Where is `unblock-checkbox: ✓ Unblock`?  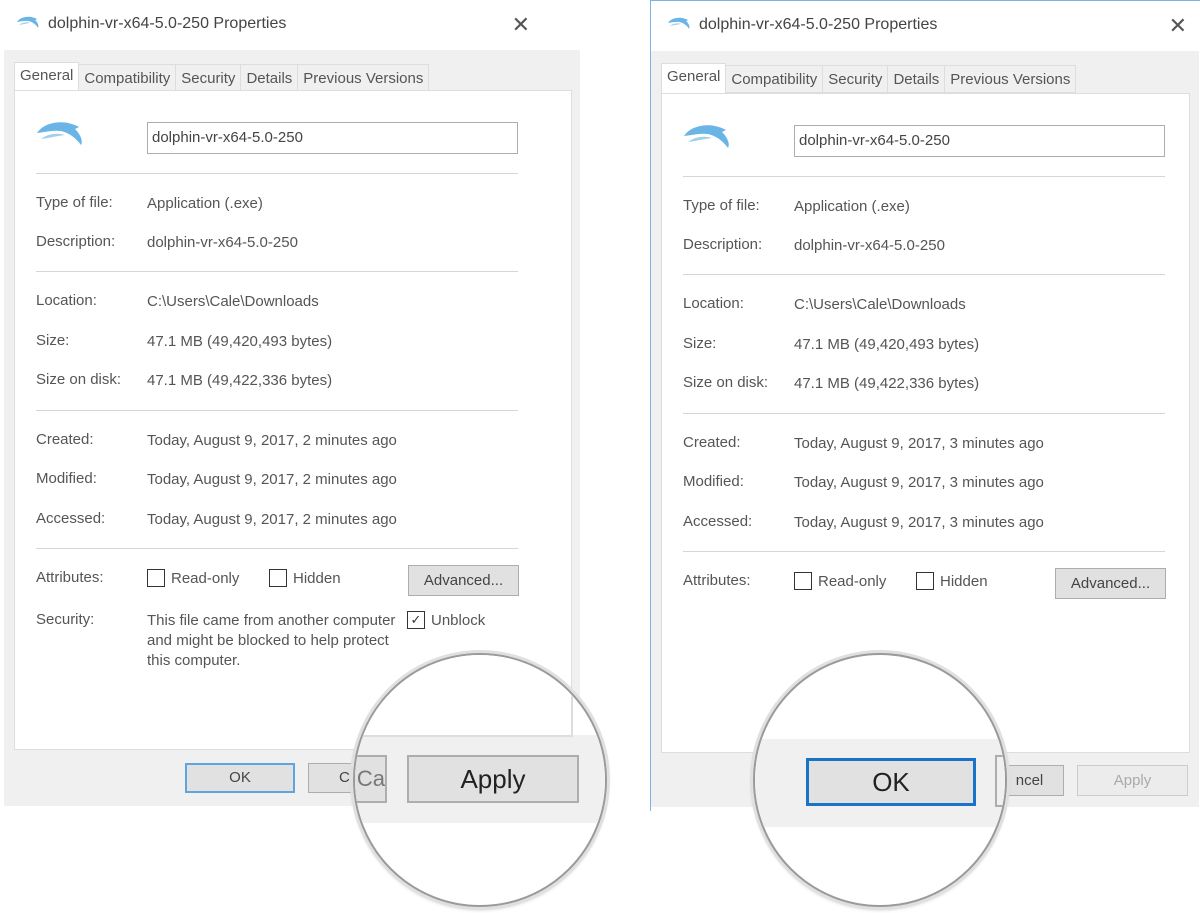 unblock-checkbox: ✓ Unblock is located at coordinates (446, 620).